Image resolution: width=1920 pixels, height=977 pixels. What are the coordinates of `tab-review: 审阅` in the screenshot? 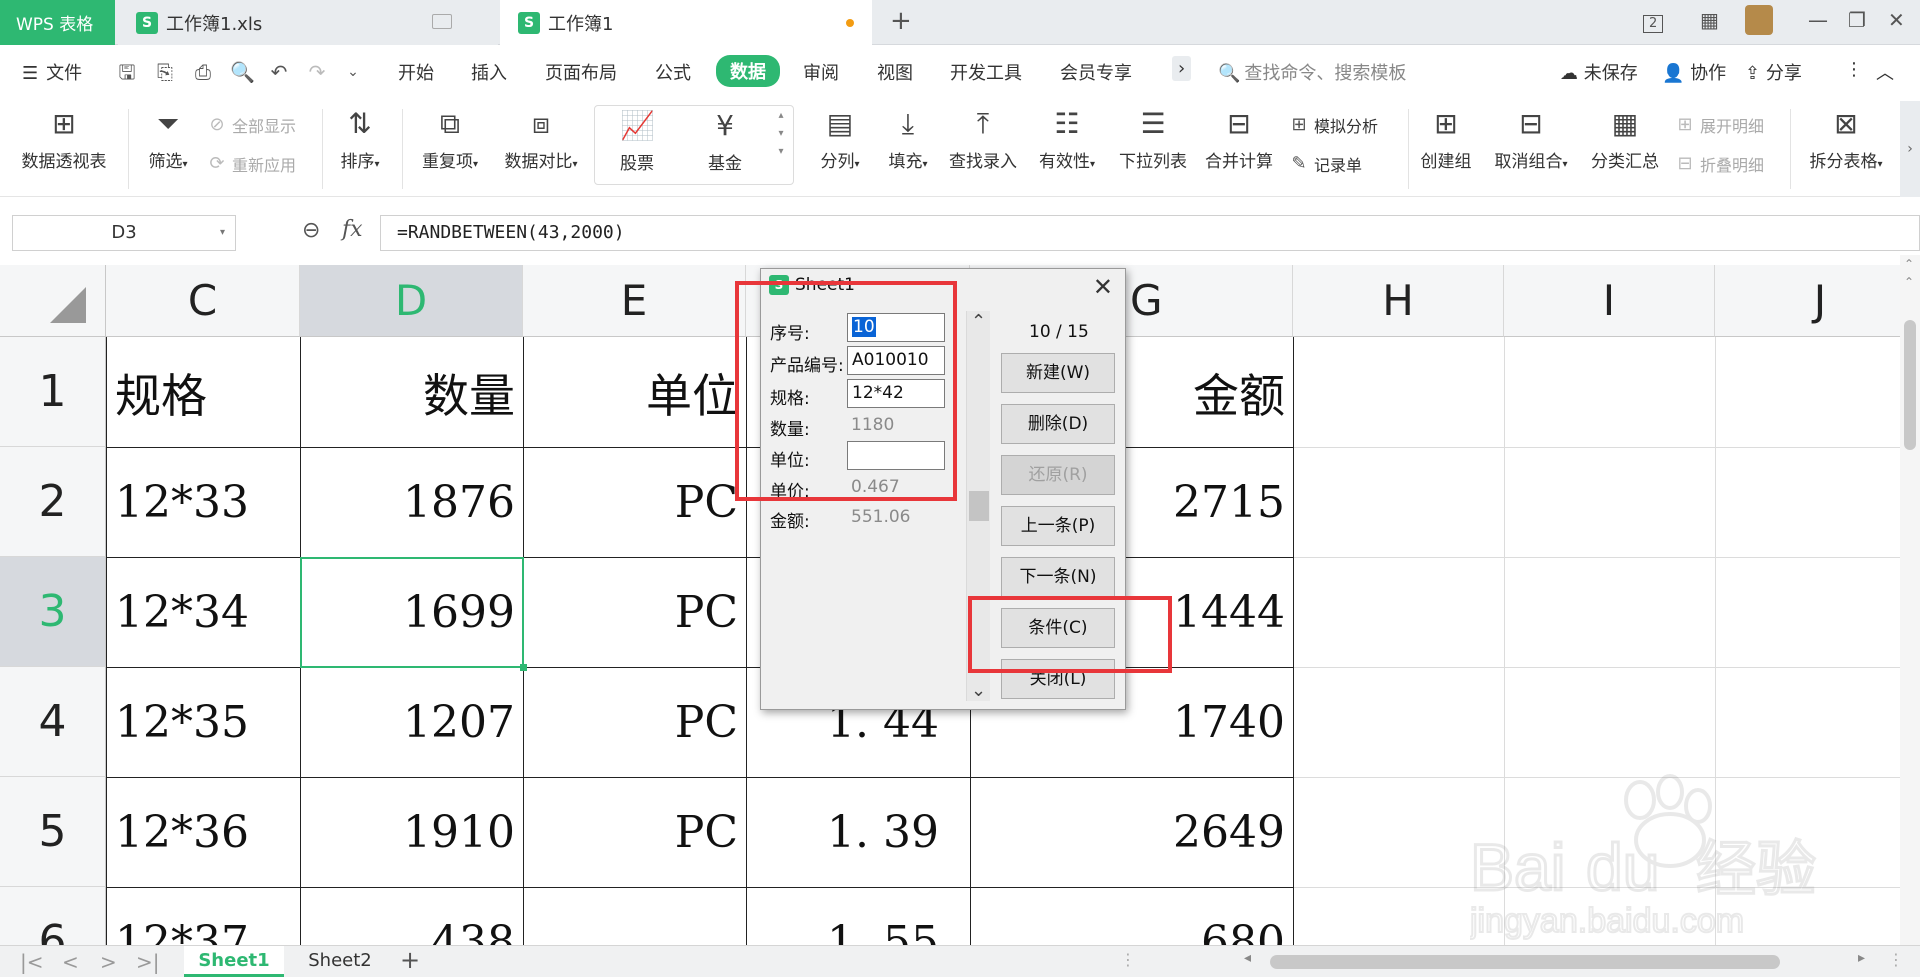 It's located at (821, 72).